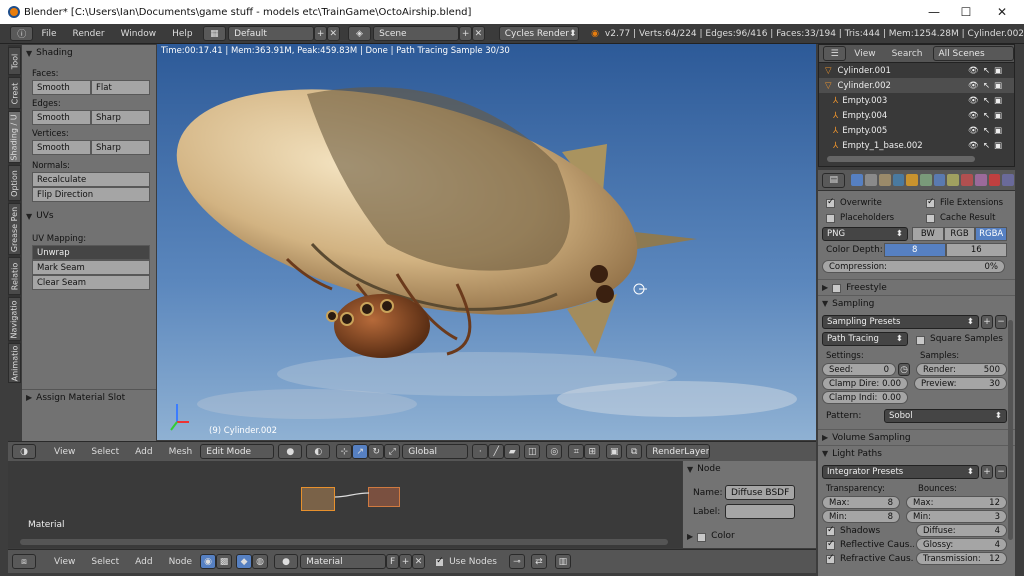 This screenshot has width=1024, height=576. What do you see at coordinates (916, 130) in the screenshot?
I see `outliner-row-empty-005: ⅄ Empty.005 👁↖▣` at bounding box center [916, 130].